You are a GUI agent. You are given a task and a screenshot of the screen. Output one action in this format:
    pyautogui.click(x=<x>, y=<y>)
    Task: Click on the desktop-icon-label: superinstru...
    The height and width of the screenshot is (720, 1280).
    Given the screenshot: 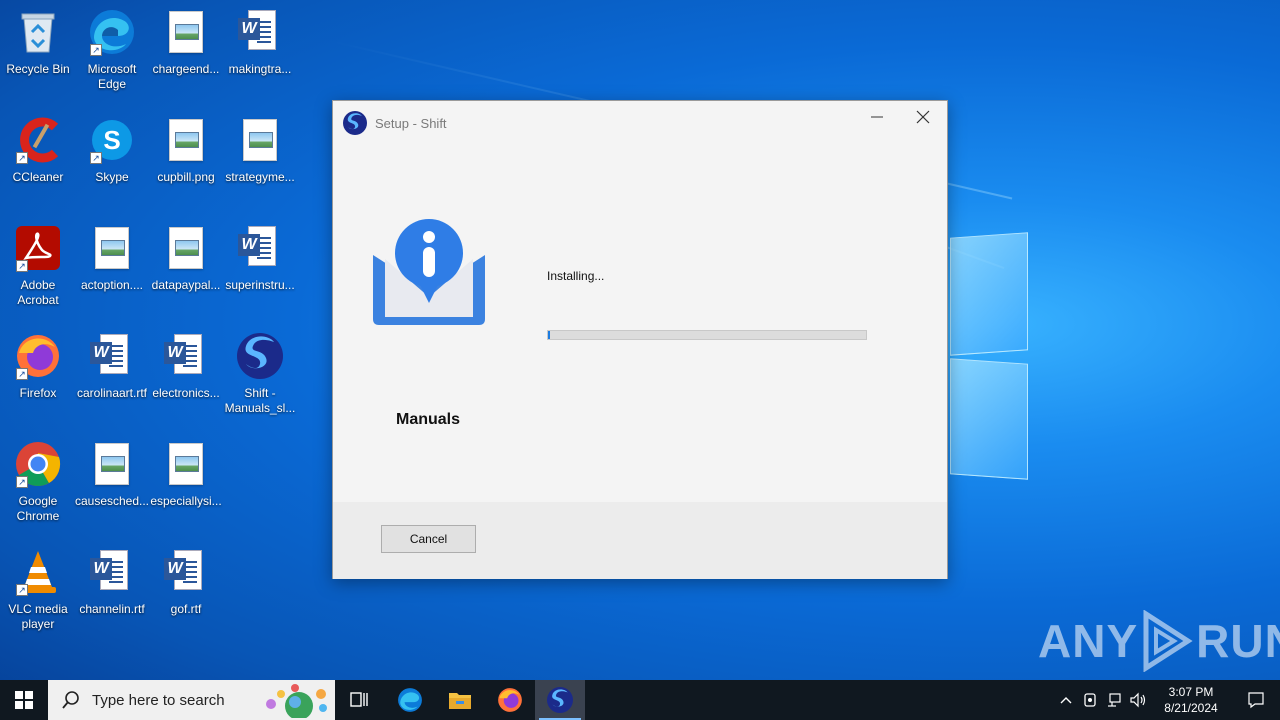 What is the action you would take?
    pyautogui.click(x=260, y=285)
    